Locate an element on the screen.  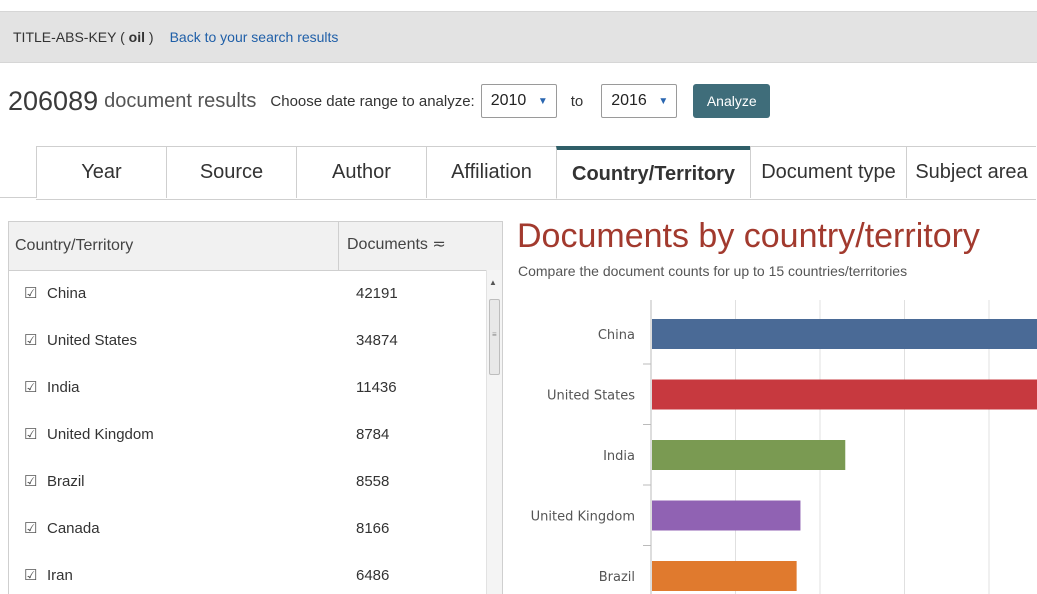
category-label: China is located at coordinates (616, 335).